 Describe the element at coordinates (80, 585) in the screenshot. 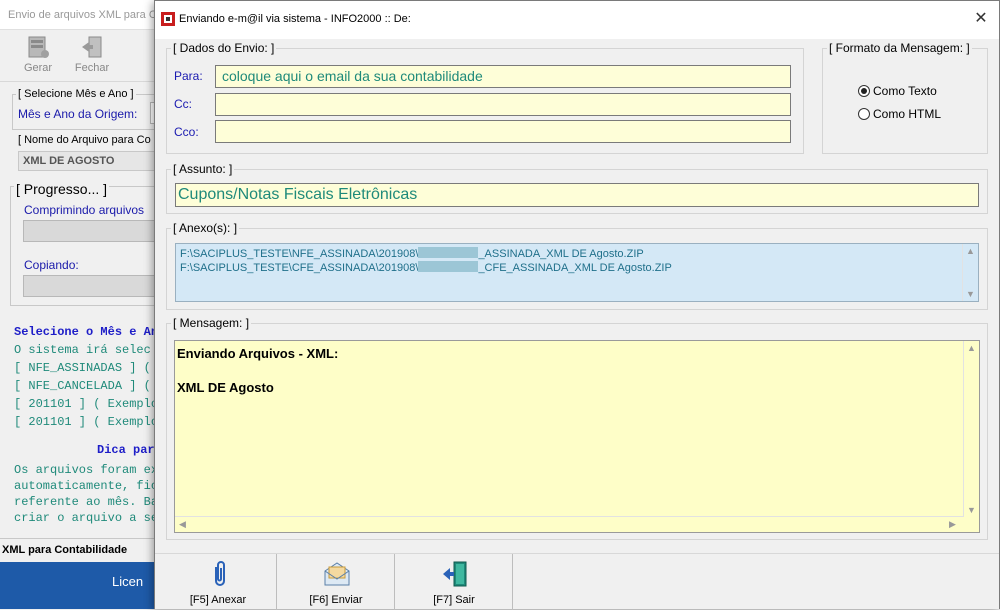

I see `license-bar: Licen` at that location.